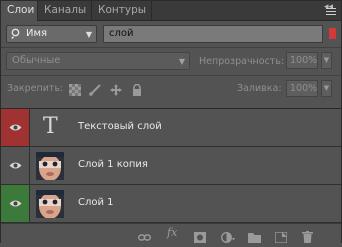 This screenshot has height=247, width=342. I want to click on fill-dropdown-button: ▼, so click(326, 88).